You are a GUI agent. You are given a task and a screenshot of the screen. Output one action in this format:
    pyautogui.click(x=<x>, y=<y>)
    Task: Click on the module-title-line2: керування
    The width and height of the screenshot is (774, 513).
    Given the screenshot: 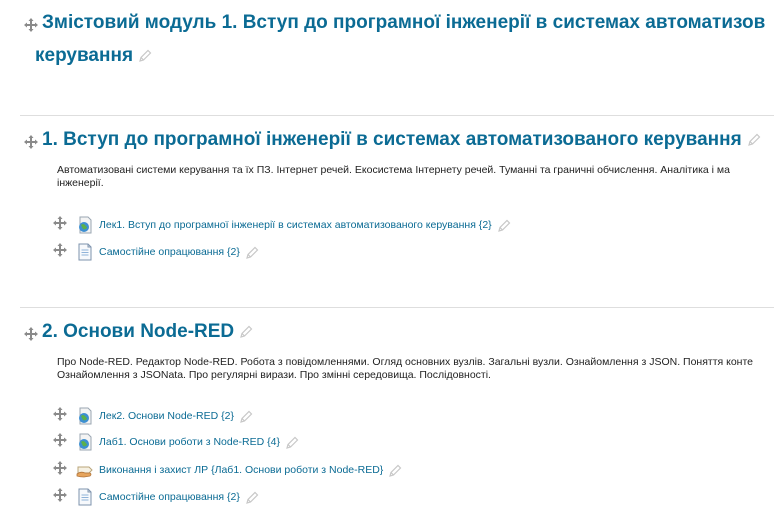 What is the action you would take?
    pyautogui.click(x=93, y=56)
    